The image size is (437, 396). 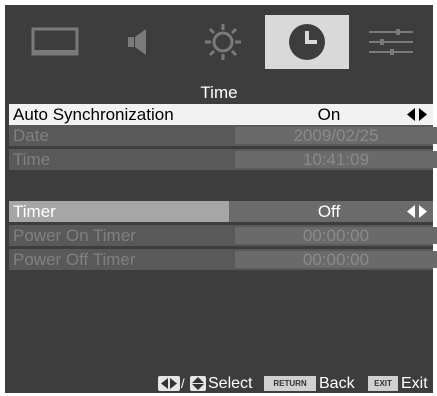 I want to click on power-off-timer-value: 00:00:00, so click(x=336, y=259).